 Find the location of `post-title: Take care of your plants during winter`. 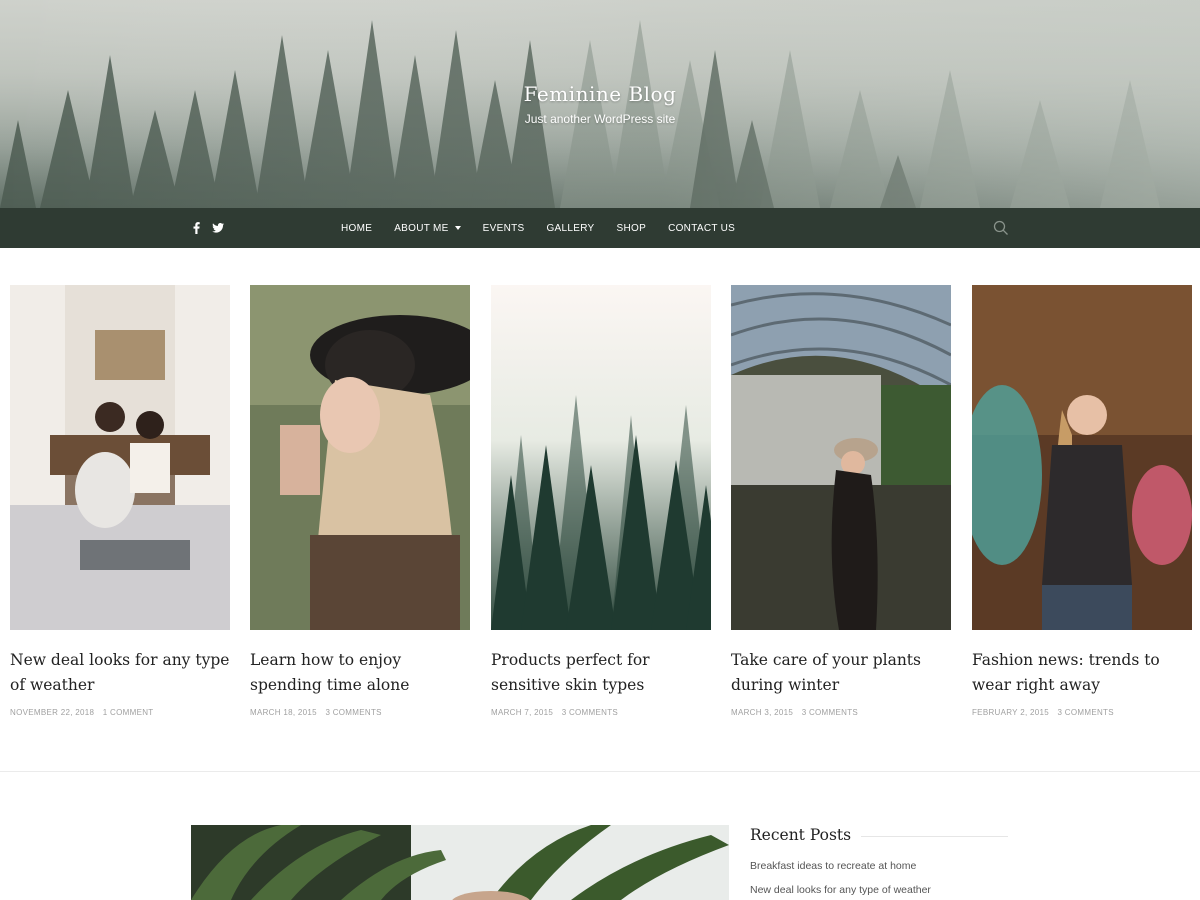

post-title: Take care of your plants during winter is located at coordinates (841, 673).